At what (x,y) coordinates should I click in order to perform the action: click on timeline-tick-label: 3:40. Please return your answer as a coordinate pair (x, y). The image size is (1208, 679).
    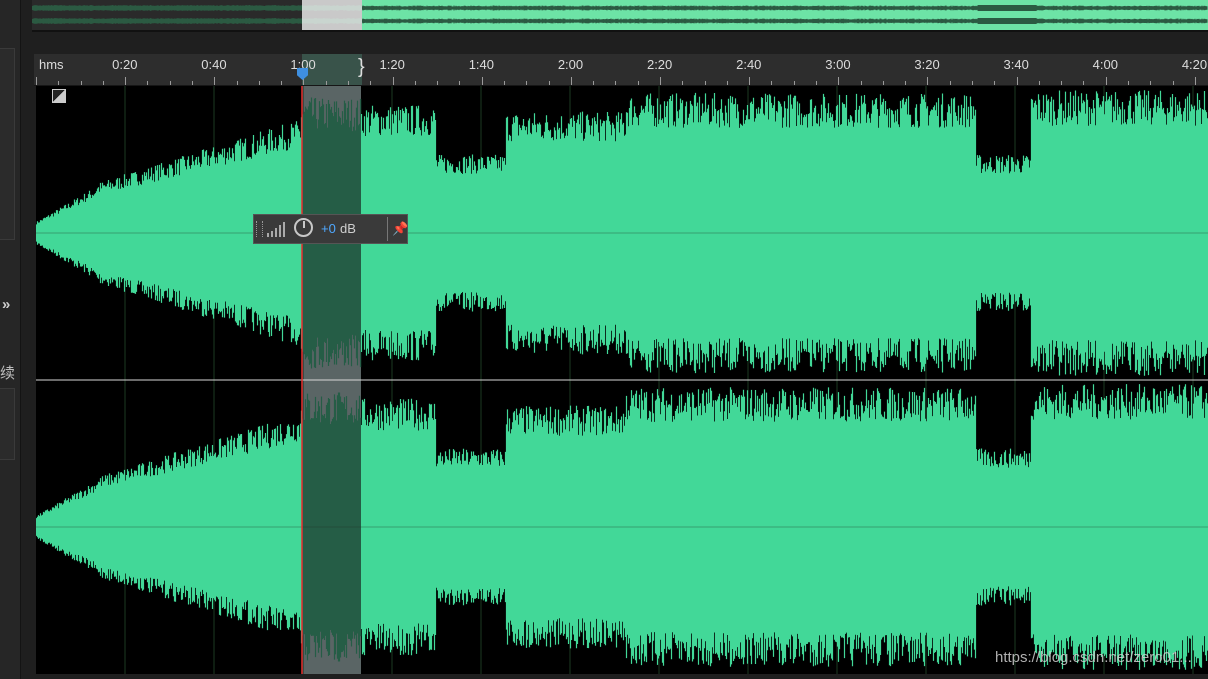
    Looking at the image, I should click on (1016, 64).